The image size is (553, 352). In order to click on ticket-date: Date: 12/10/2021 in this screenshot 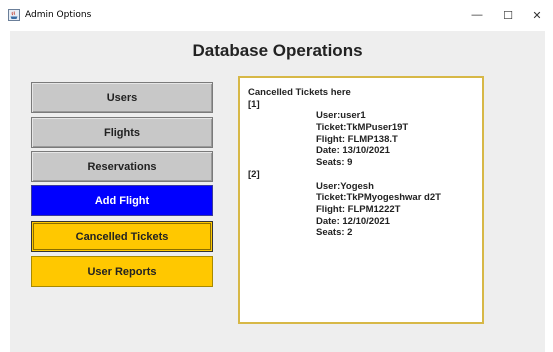, I will do `click(353, 221)`.